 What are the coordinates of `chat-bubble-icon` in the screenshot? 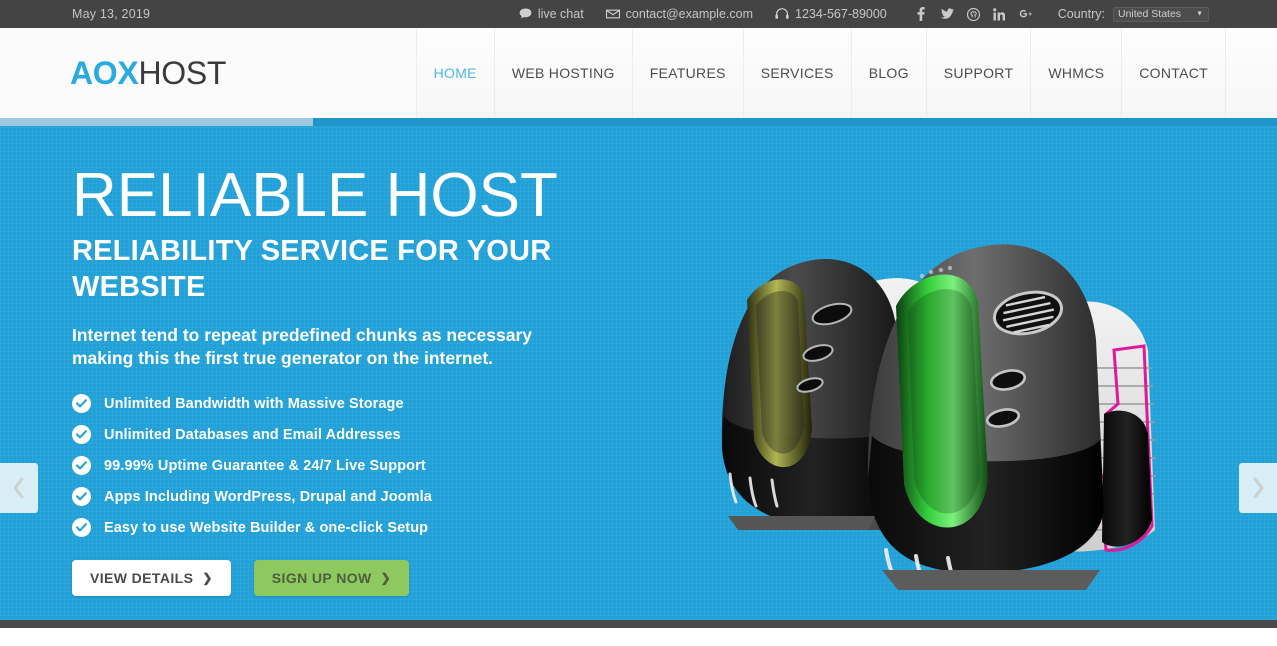 It's located at (525, 14).